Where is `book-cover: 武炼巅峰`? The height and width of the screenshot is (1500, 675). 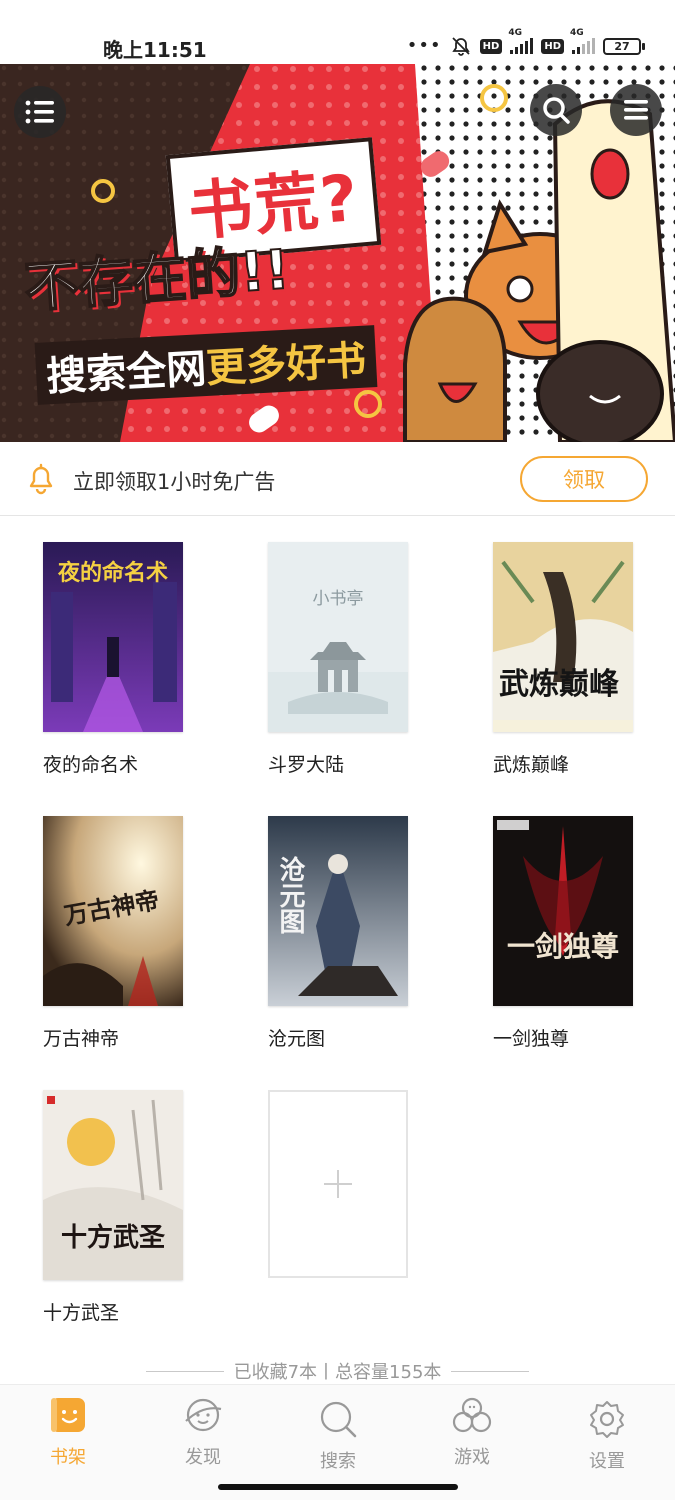 book-cover: 武炼巅峰 is located at coordinates (563, 637).